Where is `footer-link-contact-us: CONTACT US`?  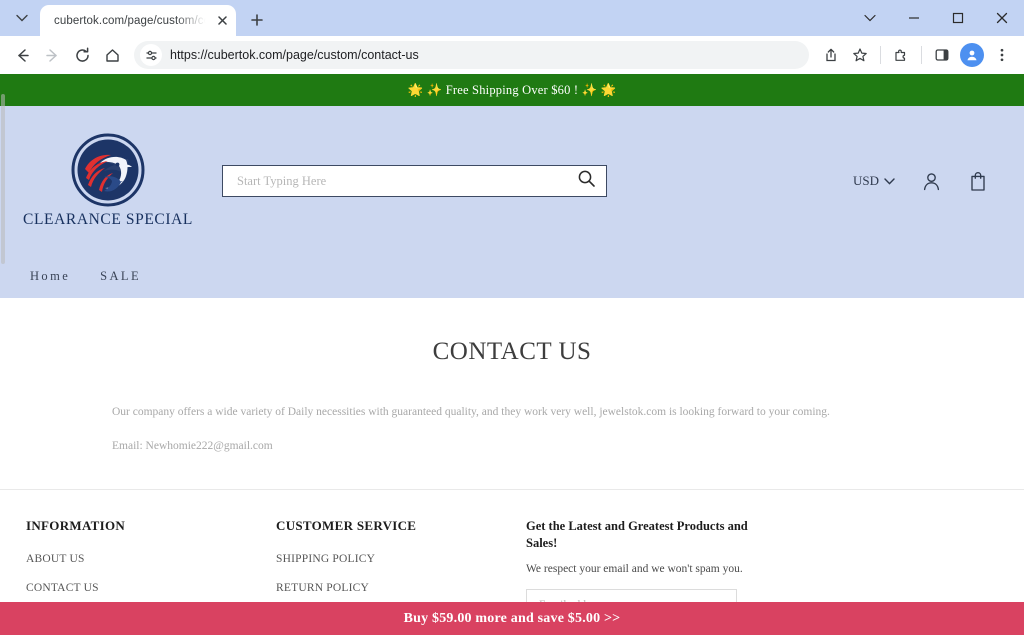 footer-link-contact-us: CONTACT US is located at coordinates (151, 588).